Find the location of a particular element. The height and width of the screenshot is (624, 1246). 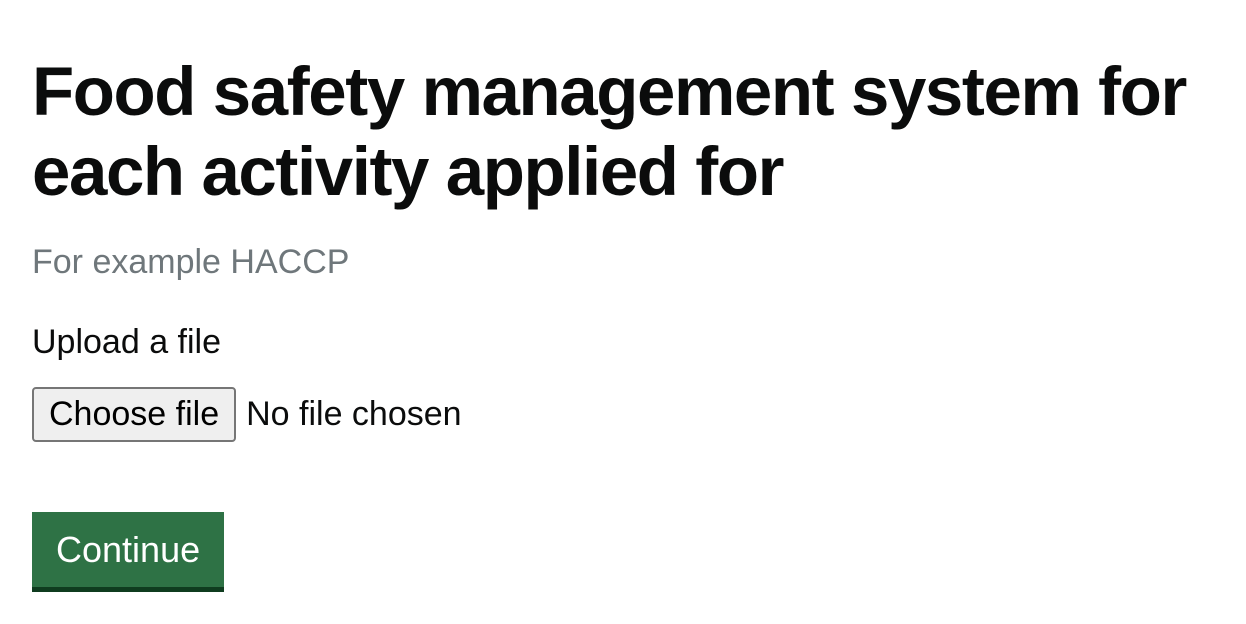

file-status-text: No file chosen is located at coordinates (354, 414).